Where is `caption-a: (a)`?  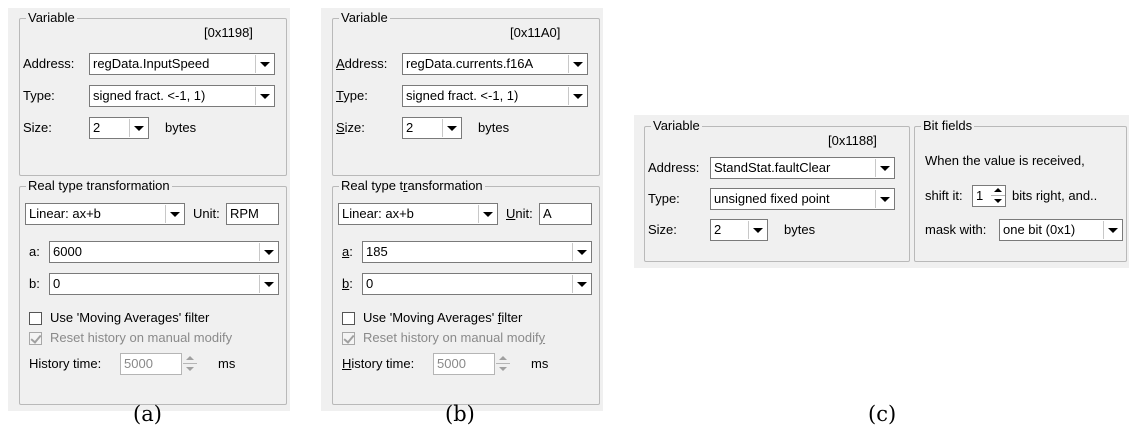
caption-a: (a) is located at coordinates (147, 414).